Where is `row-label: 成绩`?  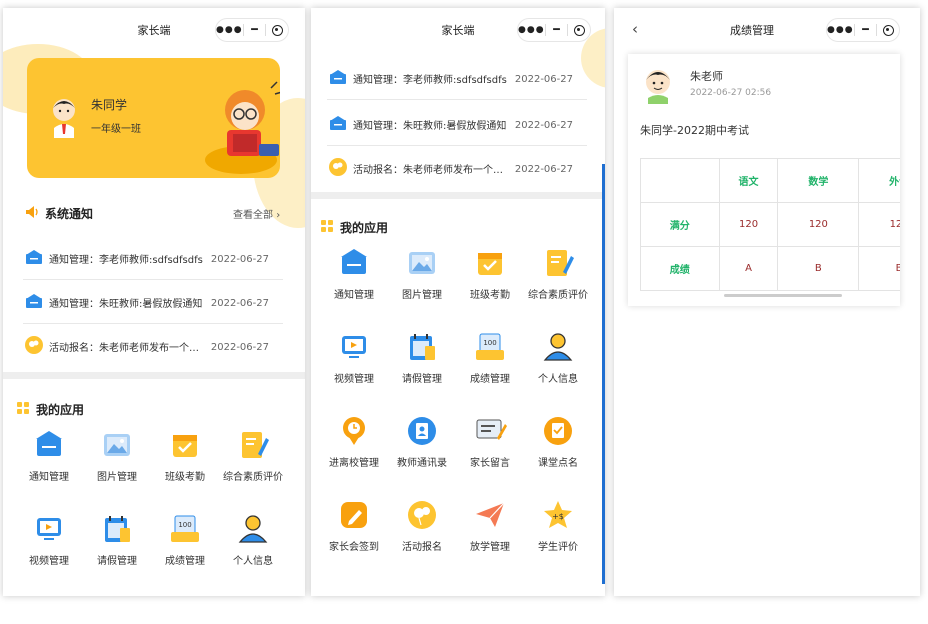
row-label: 成绩 is located at coordinates (680, 268).